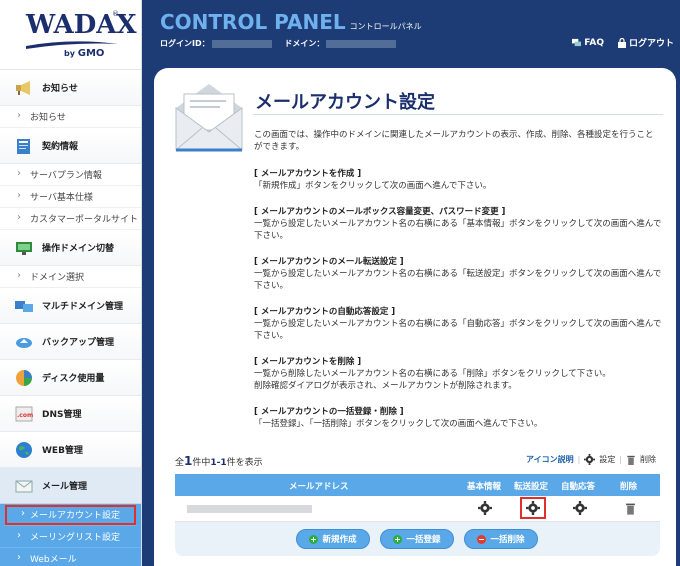 The image size is (680, 566). Describe the element at coordinates (417, 509) in the screenshot. I see `table-row` at that location.